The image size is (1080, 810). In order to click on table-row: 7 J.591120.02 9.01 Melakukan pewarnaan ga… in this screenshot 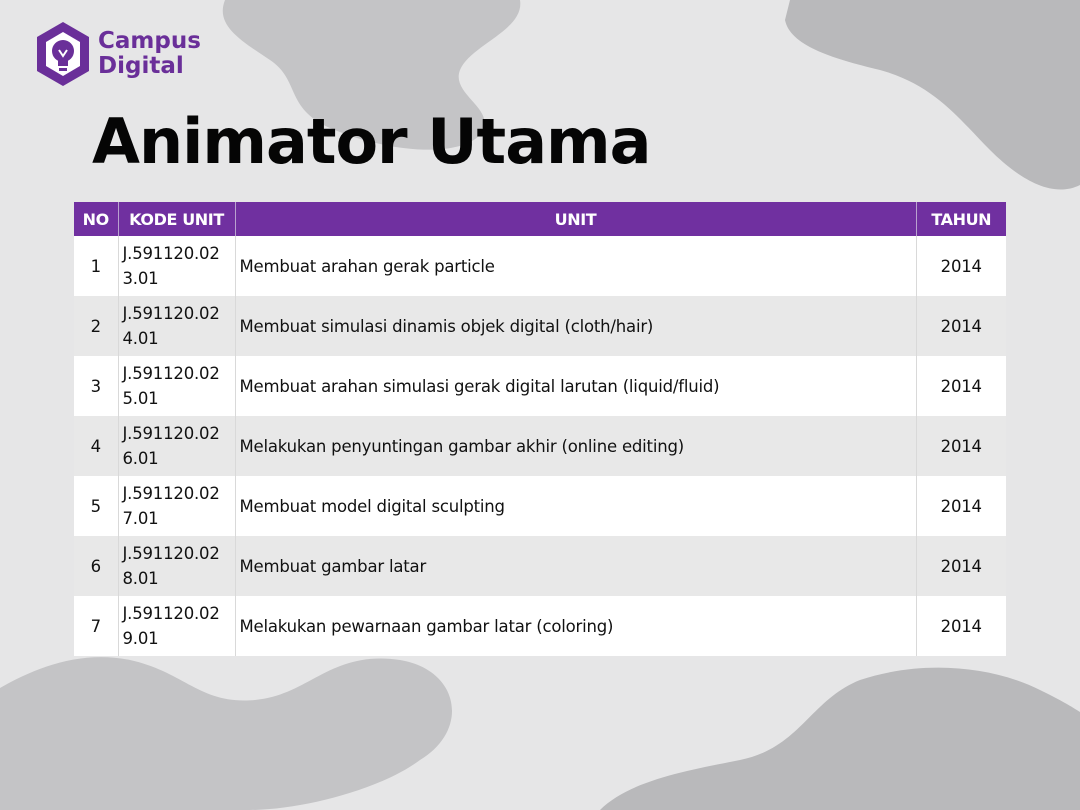, I will do `click(540, 626)`.